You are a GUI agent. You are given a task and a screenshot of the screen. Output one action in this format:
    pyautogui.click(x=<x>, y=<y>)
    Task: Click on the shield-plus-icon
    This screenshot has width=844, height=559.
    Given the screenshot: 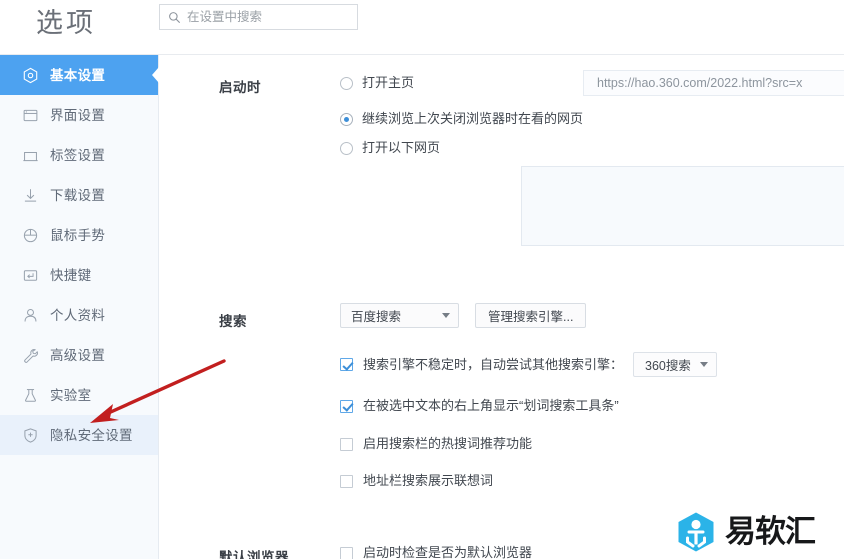 What is the action you would take?
    pyautogui.click(x=30, y=435)
    